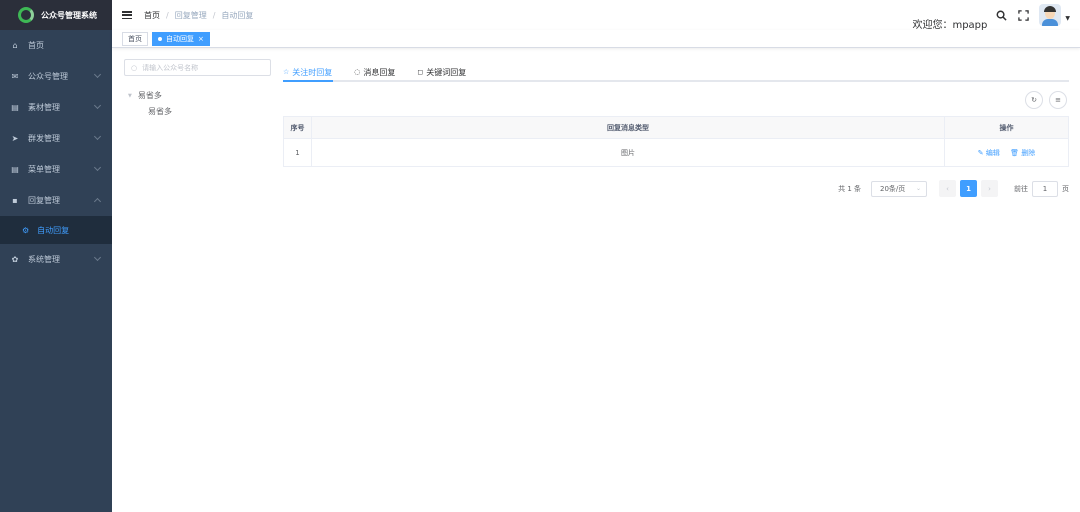  What do you see at coordinates (15, 200) in the screenshot?
I see `reply-icon: ▪` at bounding box center [15, 200].